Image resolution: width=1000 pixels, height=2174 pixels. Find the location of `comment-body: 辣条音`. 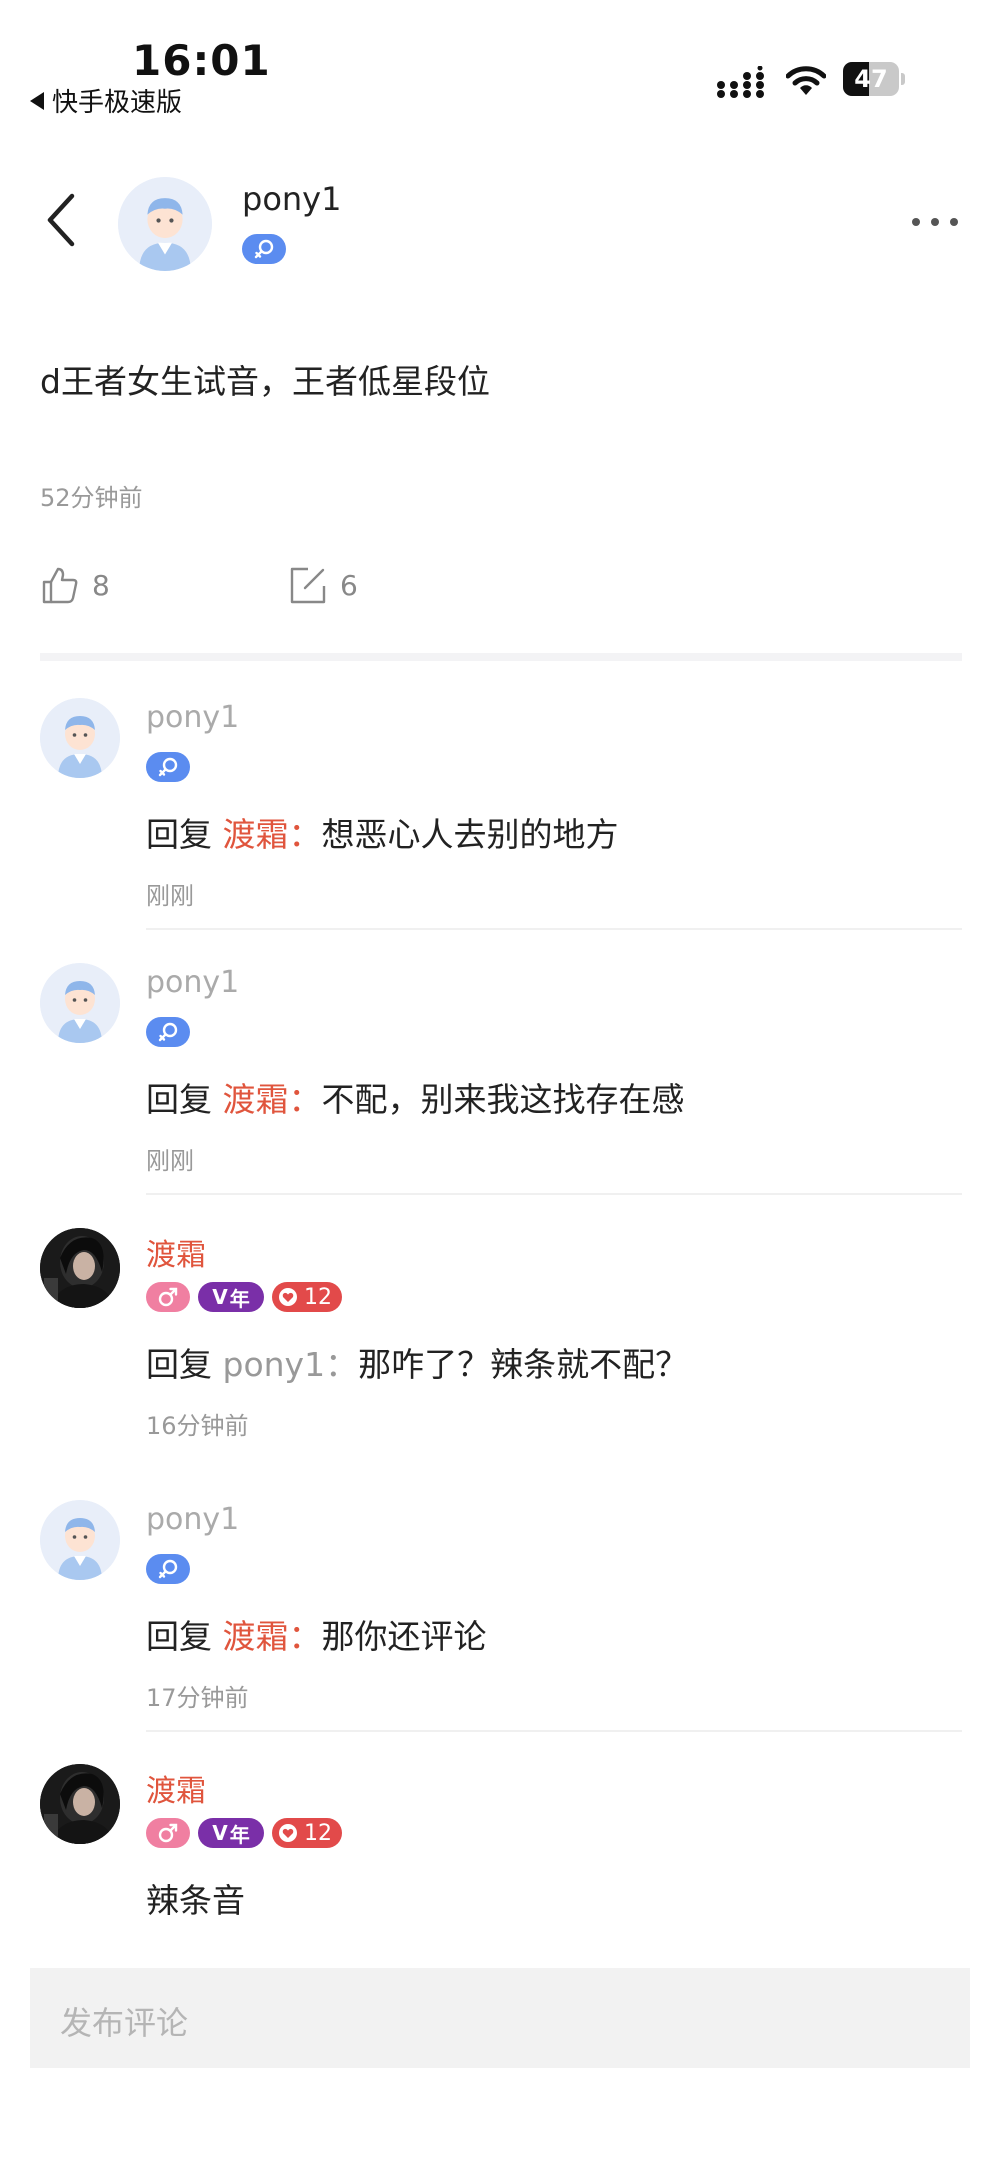

comment-body: 辣条音 is located at coordinates (195, 1900).